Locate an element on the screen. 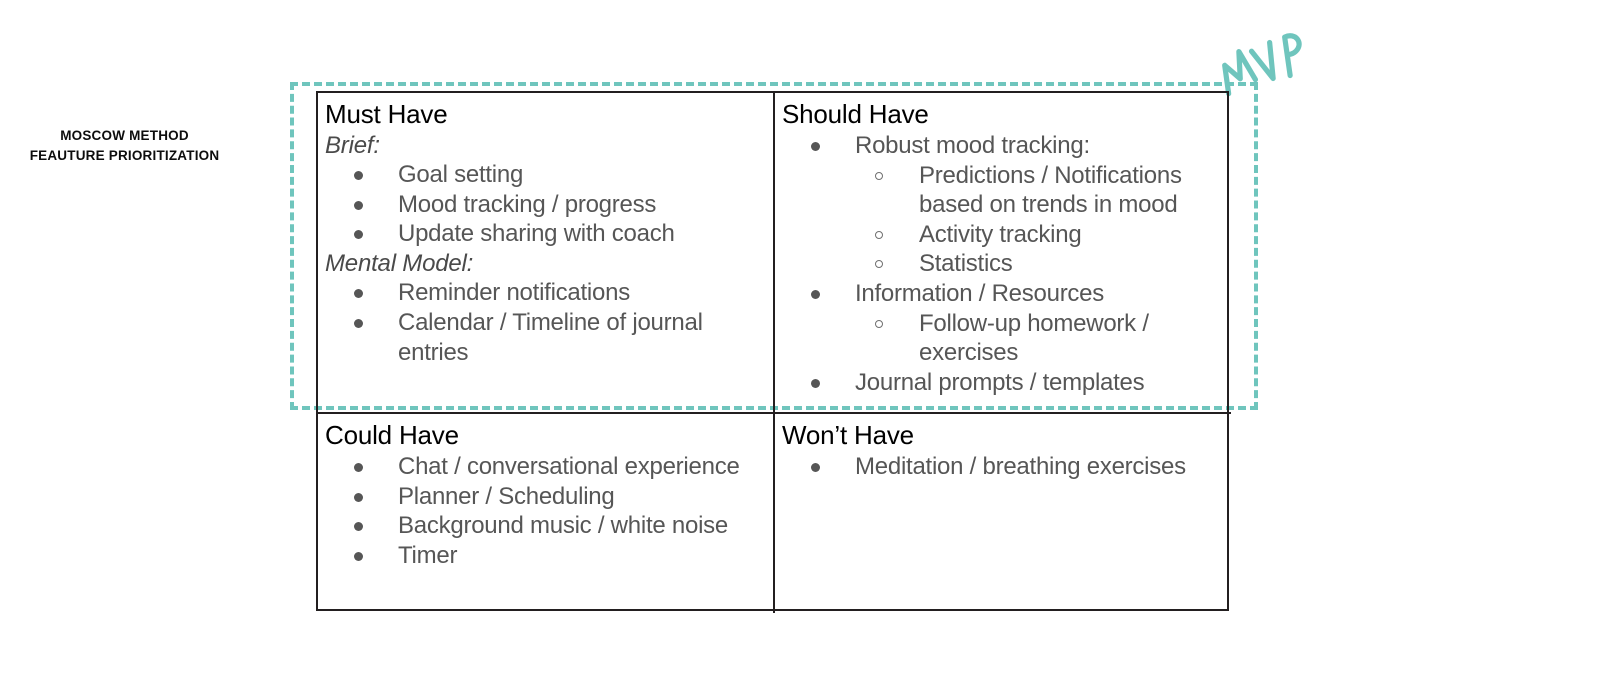 The image size is (1597, 679). list-item: Mood tracking / progress is located at coordinates (544, 205).